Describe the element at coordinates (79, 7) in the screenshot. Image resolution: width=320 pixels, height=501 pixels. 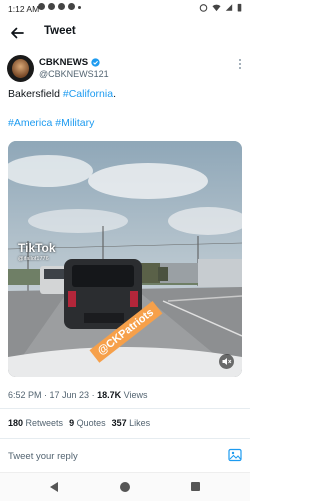
I see `more-notifications-icon` at that location.